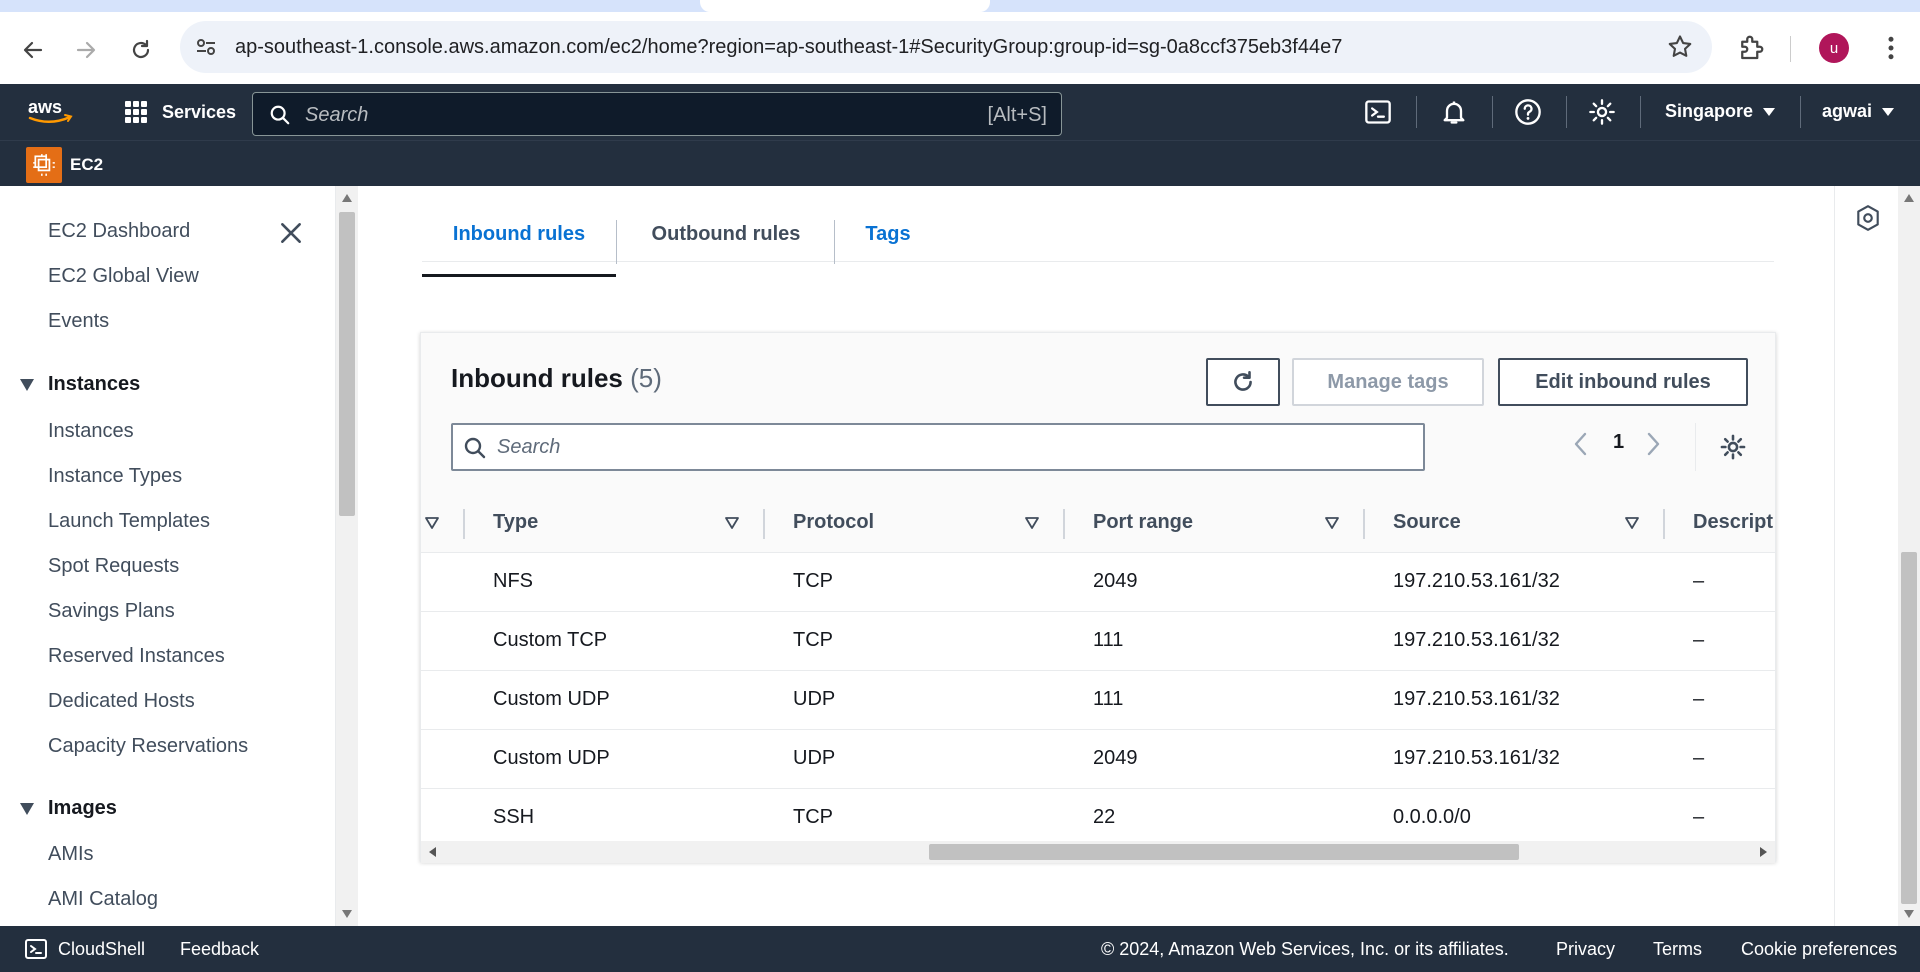 This screenshot has width=1920, height=972. What do you see at coordinates (1623, 382) in the screenshot?
I see `edit-inbound-rules-button: Edit inbound rules` at bounding box center [1623, 382].